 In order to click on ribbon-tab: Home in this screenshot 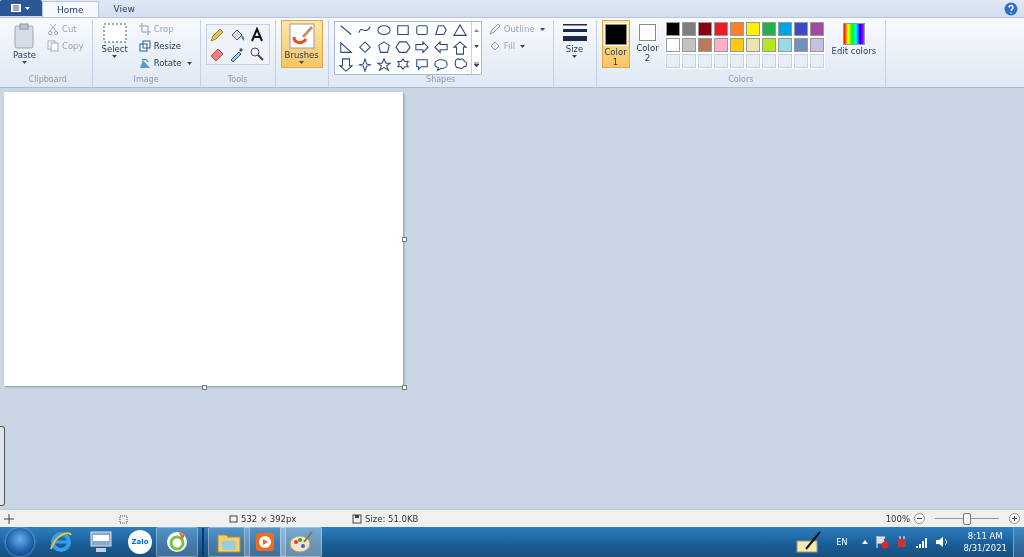, I will do `click(70, 9)`.